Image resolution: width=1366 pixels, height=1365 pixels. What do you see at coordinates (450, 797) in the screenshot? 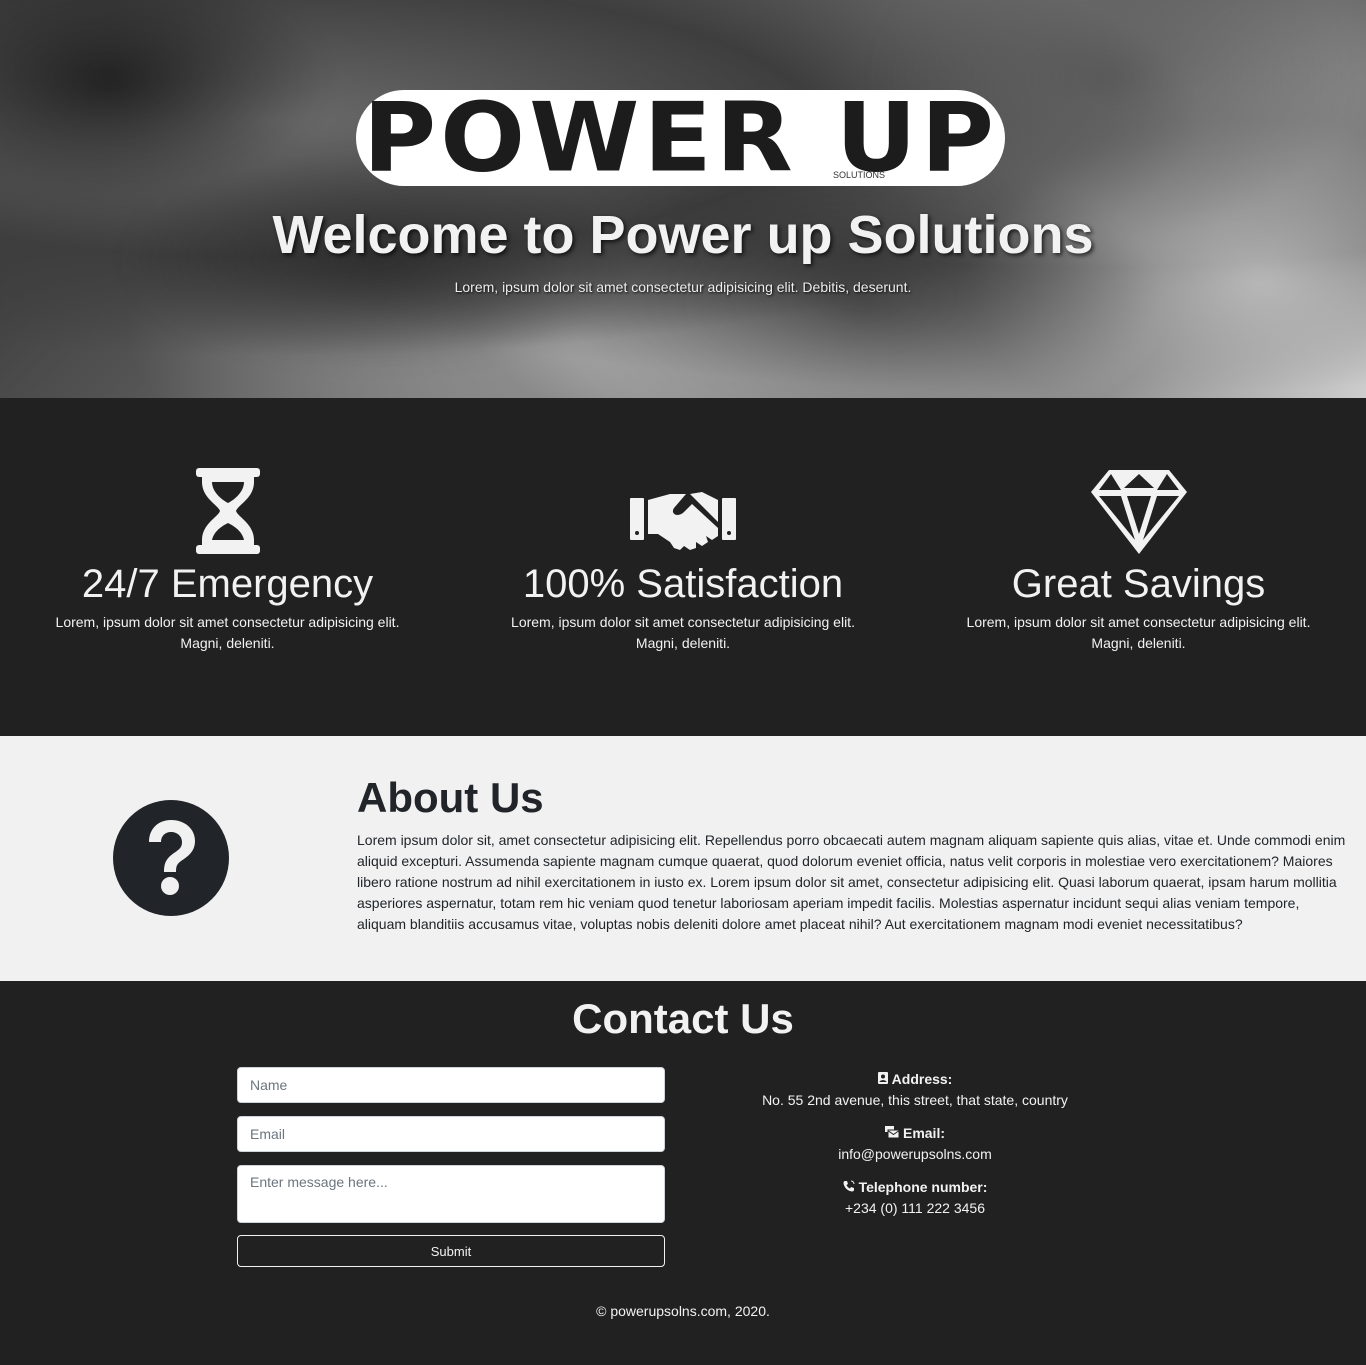
I see `about-title: About Us` at bounding box center [450, 797].